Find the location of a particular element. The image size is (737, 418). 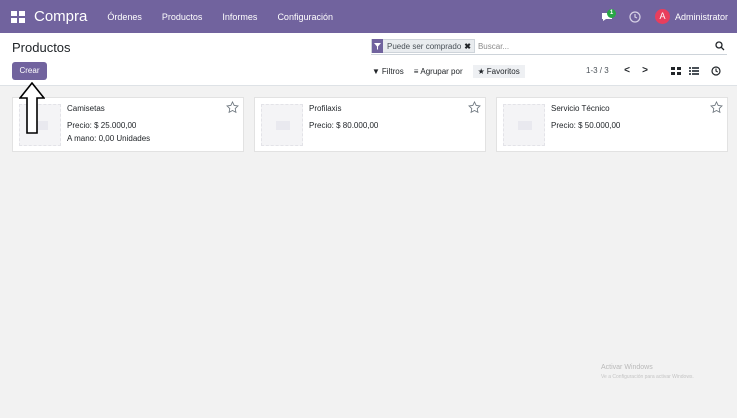

search-input is located at coordinates (577, 46).